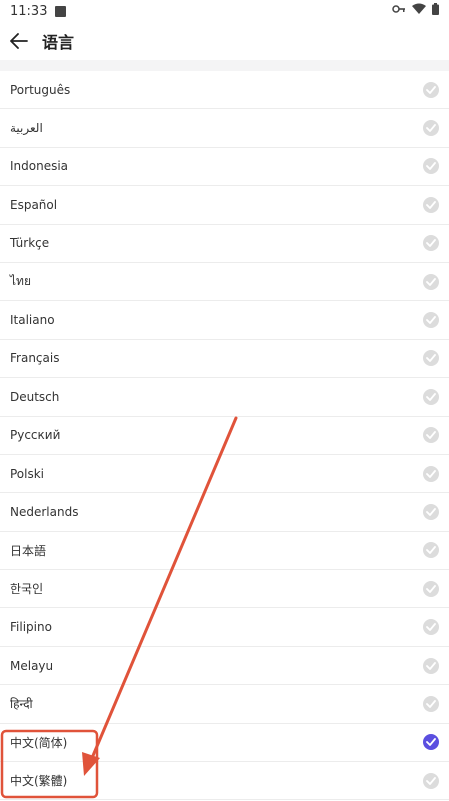 The width and height of the screenshot is (449, 801). I want to click on page-title: 语言, so click(58, 42).